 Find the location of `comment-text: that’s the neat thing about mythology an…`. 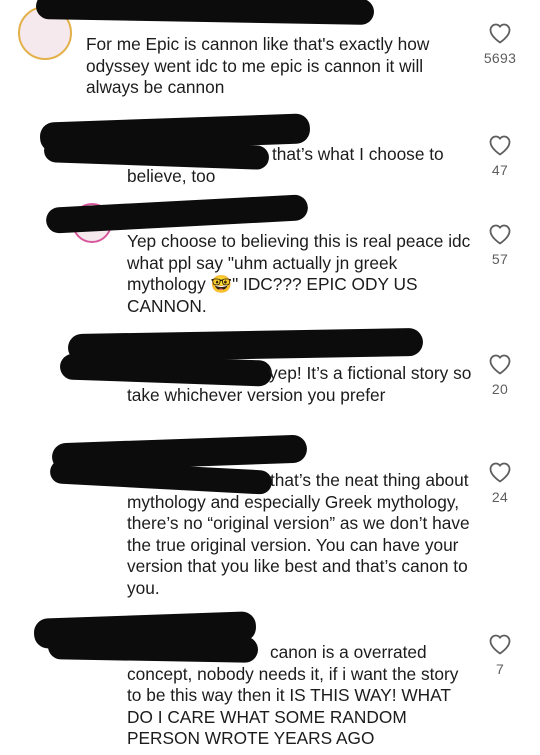

comment-text: that’s the neat thing about mythology an… is located at coordinates (299, 534).